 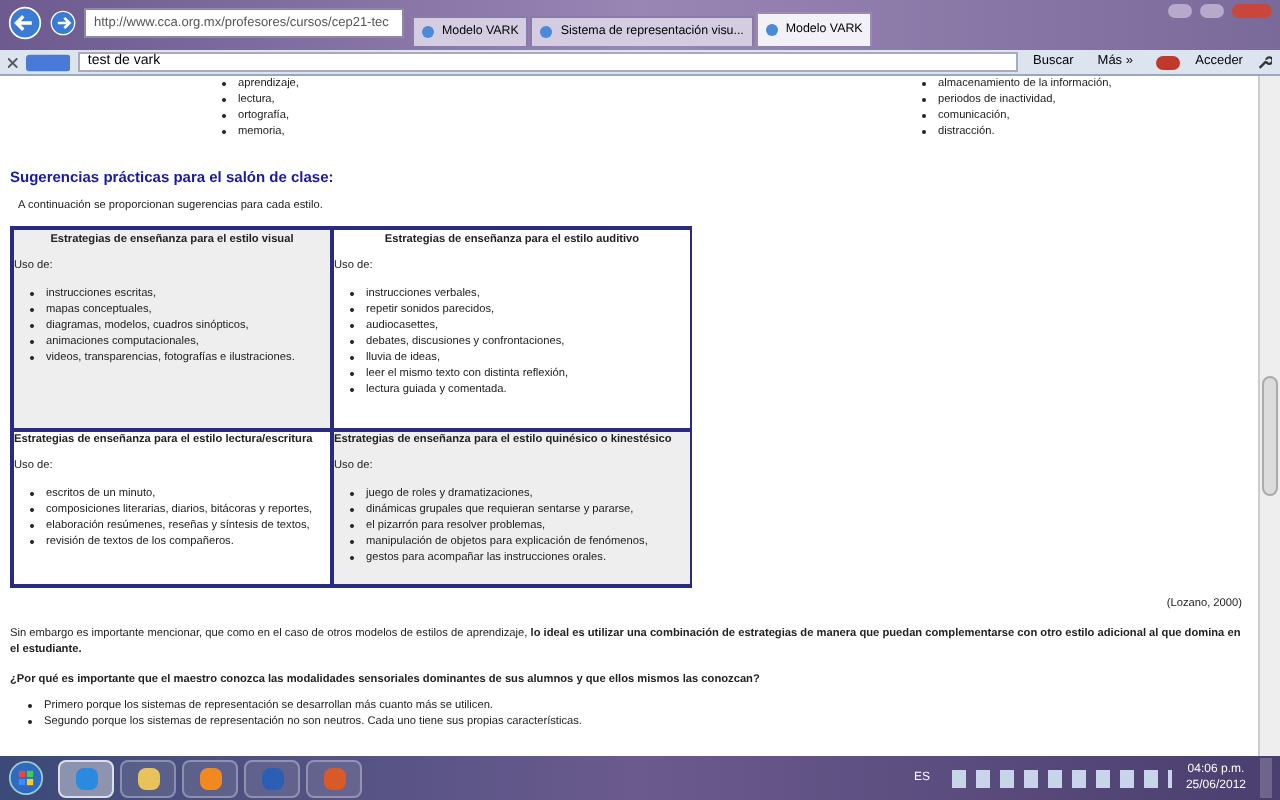 I want to click on back-icon, so click(x=25, y=23).